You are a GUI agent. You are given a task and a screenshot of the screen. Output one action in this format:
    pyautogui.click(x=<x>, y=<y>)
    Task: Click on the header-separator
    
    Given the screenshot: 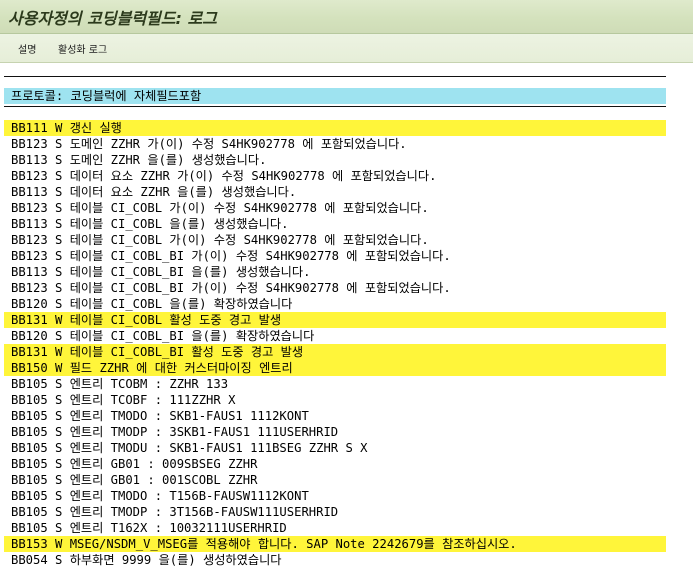 What is the action you would take?
    pyautogui.click(x=335, y=106)
    